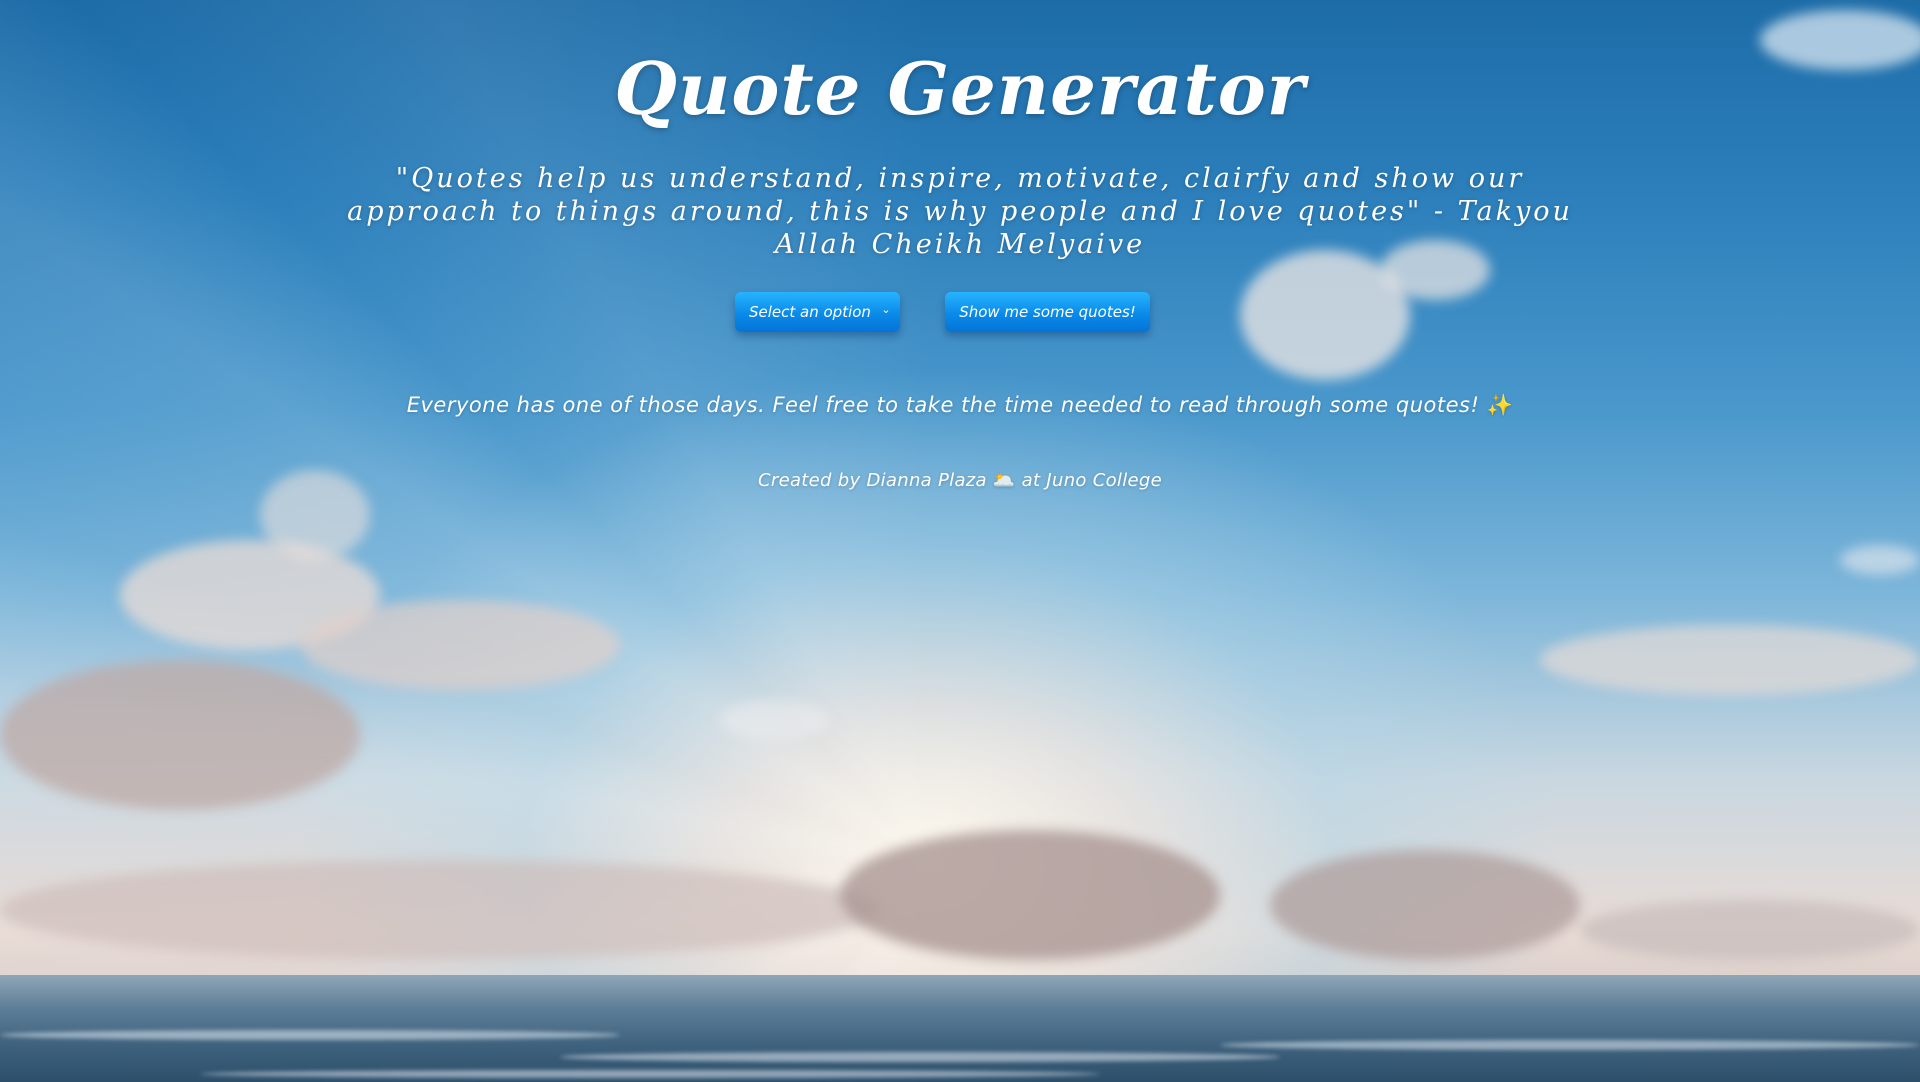 Image resolution: width=1920 pixels, height=1082 pixels. Describe the element at coordinates (872, 480) in the screenshot. I see `credit-prefix: Created by Dianna Plaza` at that location.